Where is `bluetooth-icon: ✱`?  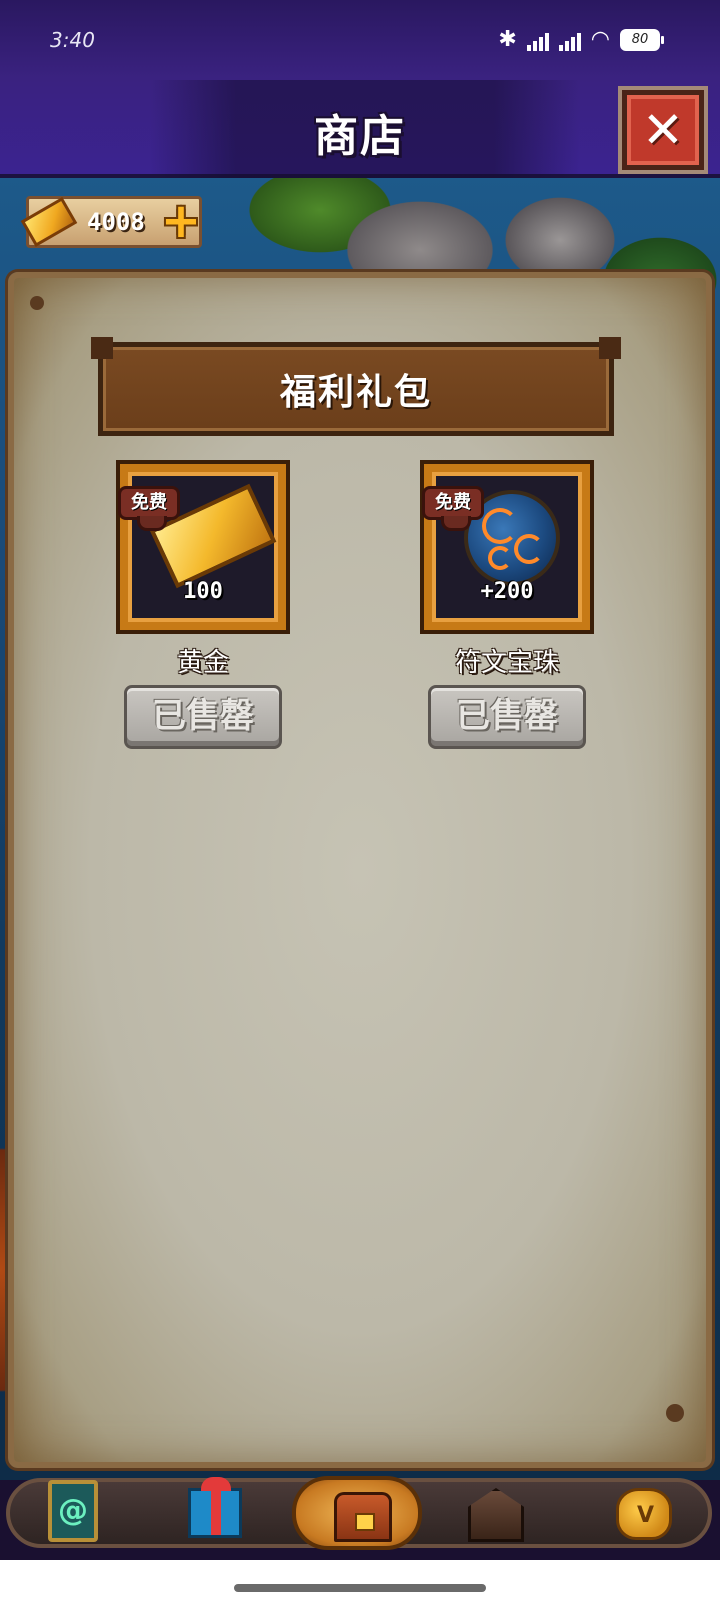 bluetooth-icon: ✱ is located at coordinates (507, 39).